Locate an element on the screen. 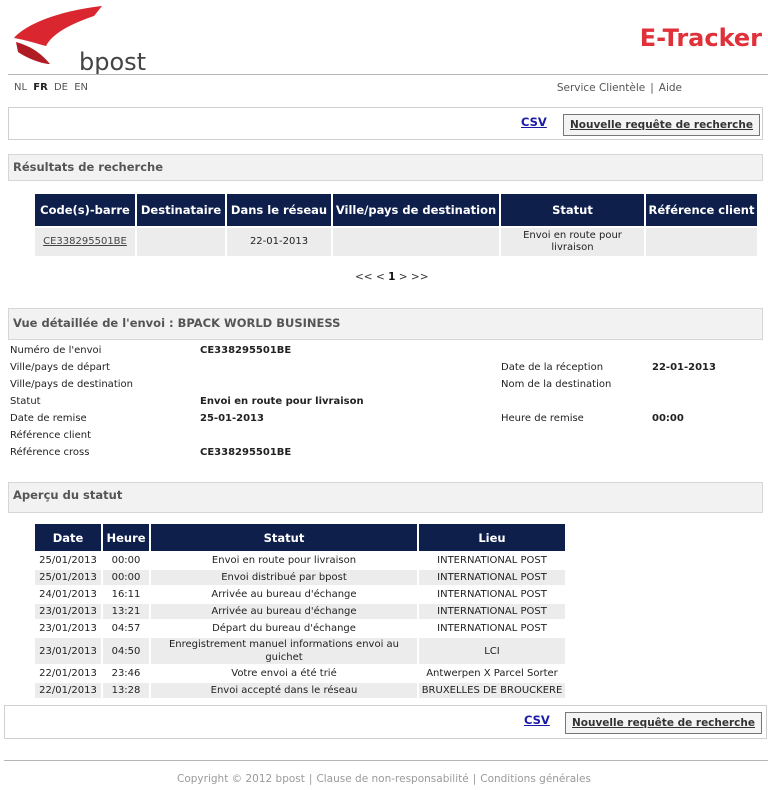 The height and width of the screenshot is (790, 768). status-col-place: Lieu is located at coordinates (492, 537).